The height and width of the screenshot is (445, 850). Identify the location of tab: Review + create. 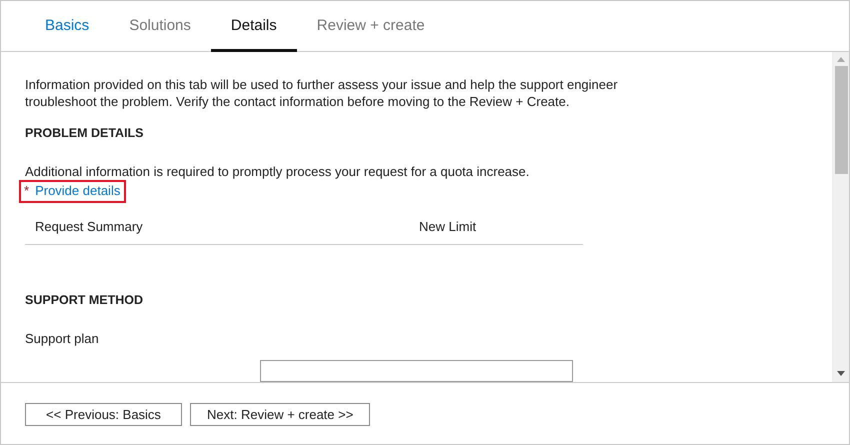
(370, 26).